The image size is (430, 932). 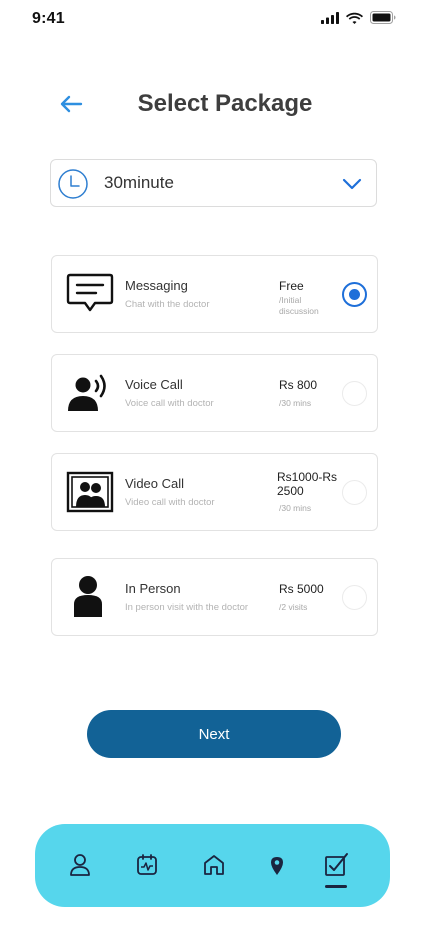 I want to click on home-icon, so click(x=214, y=865).